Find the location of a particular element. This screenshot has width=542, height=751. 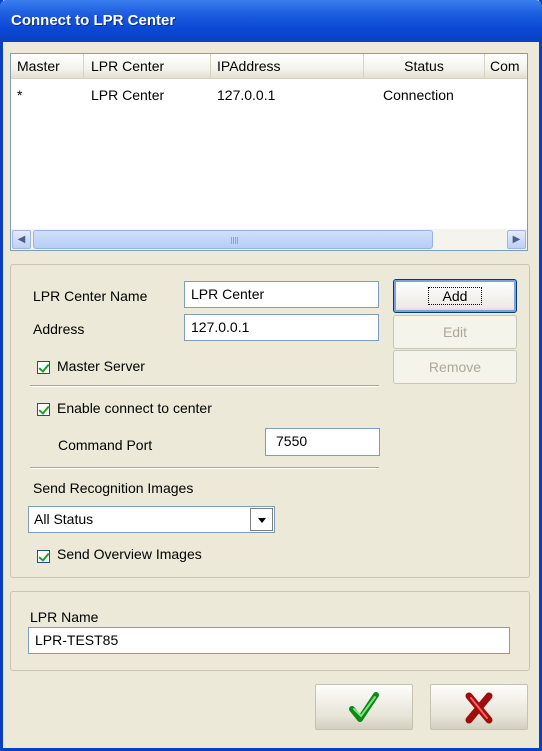

cell-ipaddress: 127.0.0.1 is located at coordinates (246, 95).